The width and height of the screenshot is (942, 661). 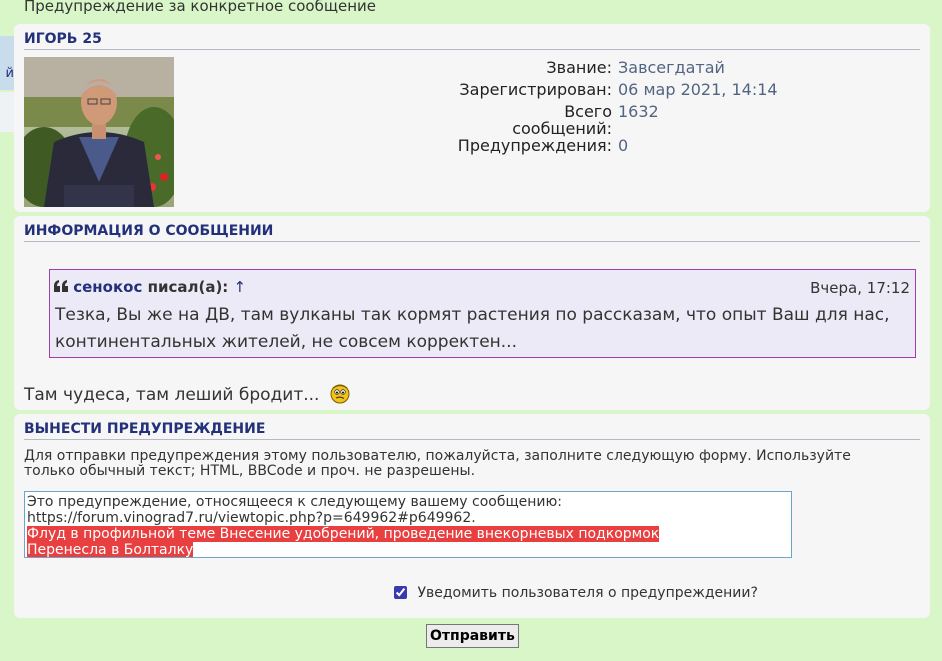 I want to click on quote-header: сенокос писал(а): ↑, so click(x=150, y=287).